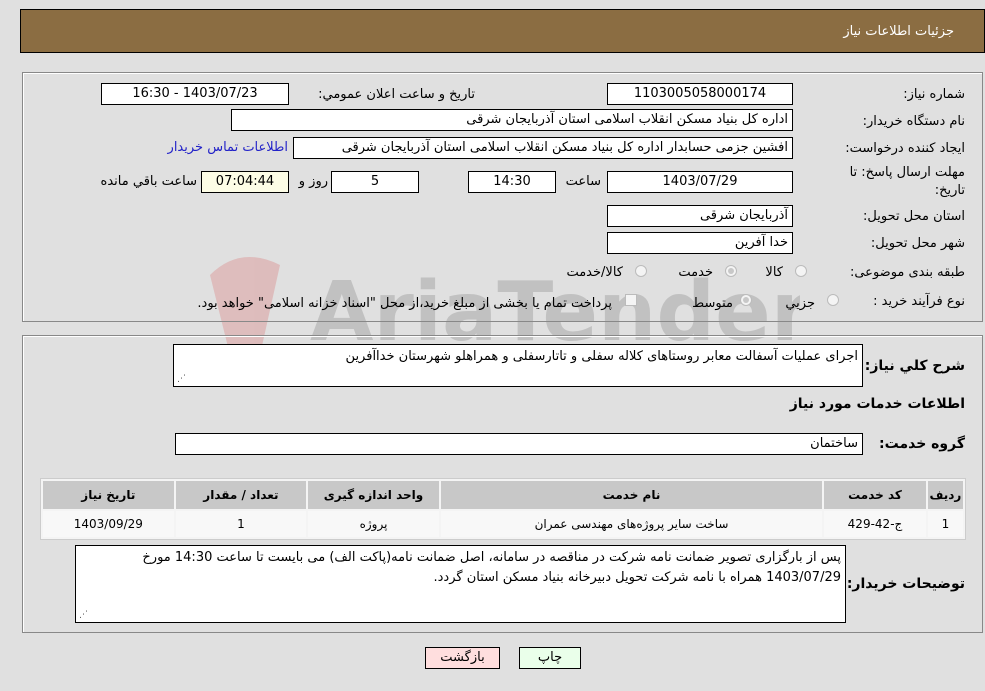 This screenshot has width=985, height=691. I want to click on page-title: جزئيات اطلاعات نياز, so click(898, 31).